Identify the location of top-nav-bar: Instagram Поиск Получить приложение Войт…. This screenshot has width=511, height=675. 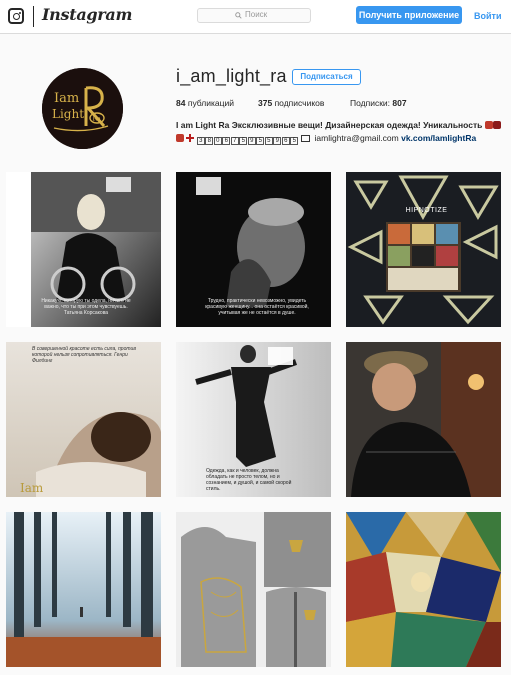
(255, 17).